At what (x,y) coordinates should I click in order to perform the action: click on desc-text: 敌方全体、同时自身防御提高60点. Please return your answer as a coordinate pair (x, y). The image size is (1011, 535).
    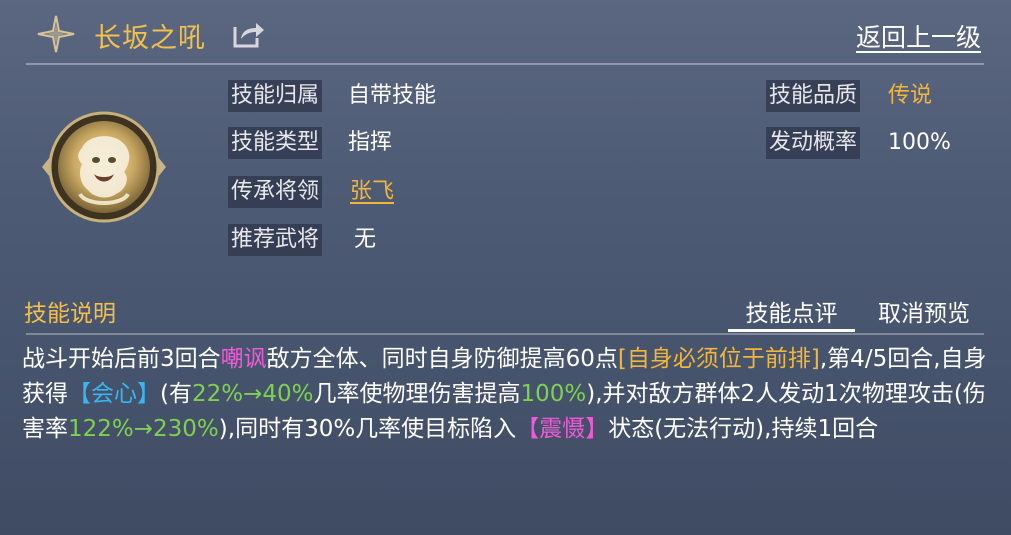
    Looking at the image, I should click on (442, 359).